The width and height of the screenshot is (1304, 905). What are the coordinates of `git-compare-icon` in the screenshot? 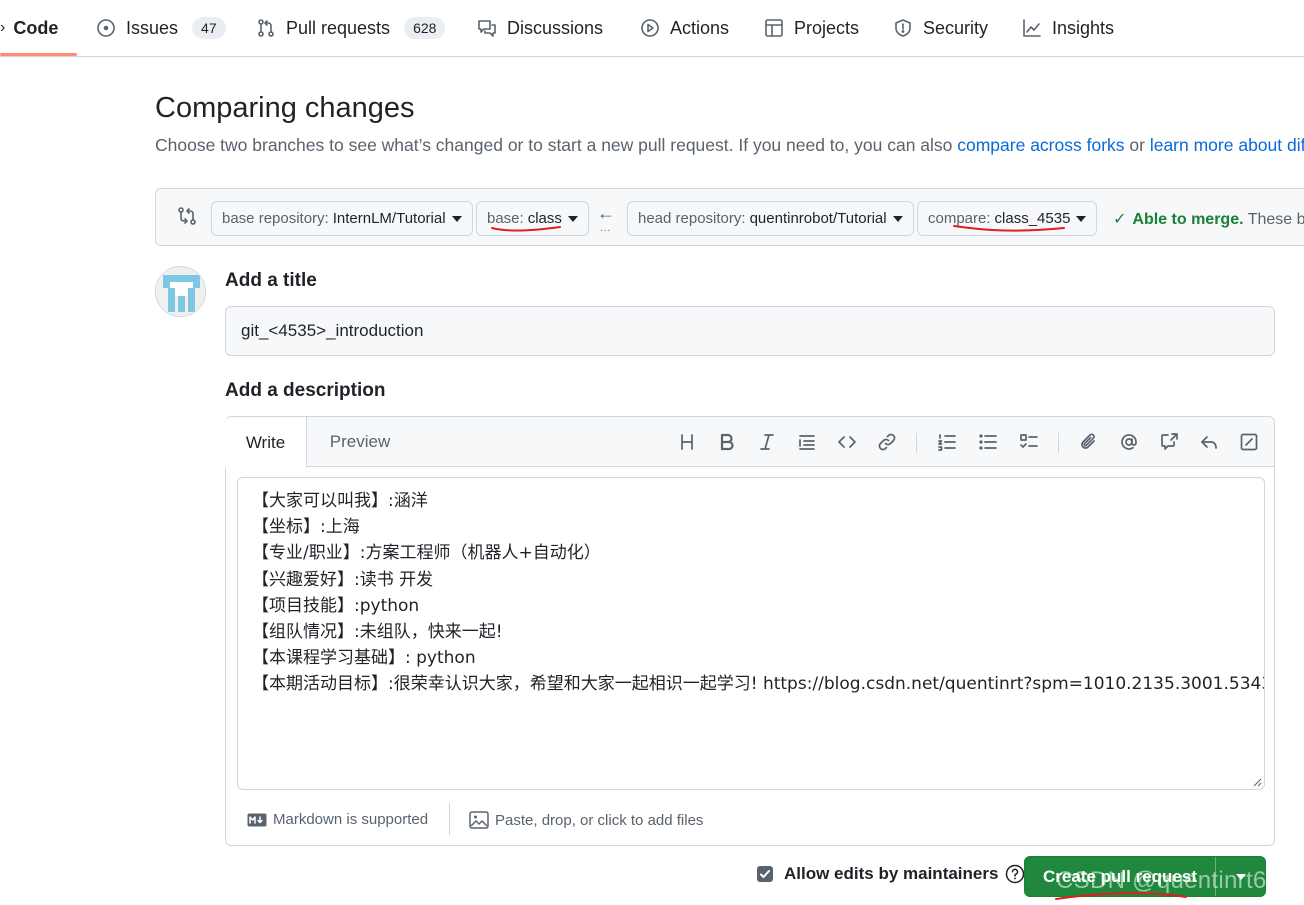 It's located at (187, 216).